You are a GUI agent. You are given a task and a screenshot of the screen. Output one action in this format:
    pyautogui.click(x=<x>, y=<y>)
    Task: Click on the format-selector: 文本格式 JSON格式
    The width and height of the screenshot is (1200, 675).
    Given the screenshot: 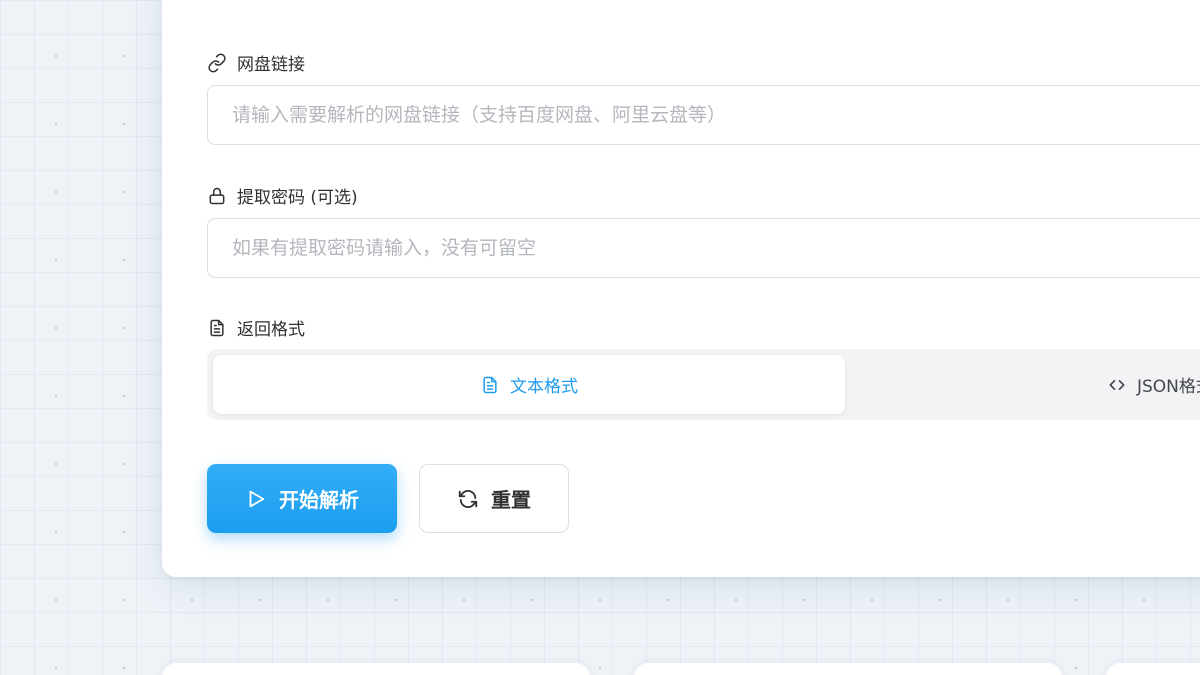 What is the action you would take?
    pyautogui.click(x=703, y=384)
    